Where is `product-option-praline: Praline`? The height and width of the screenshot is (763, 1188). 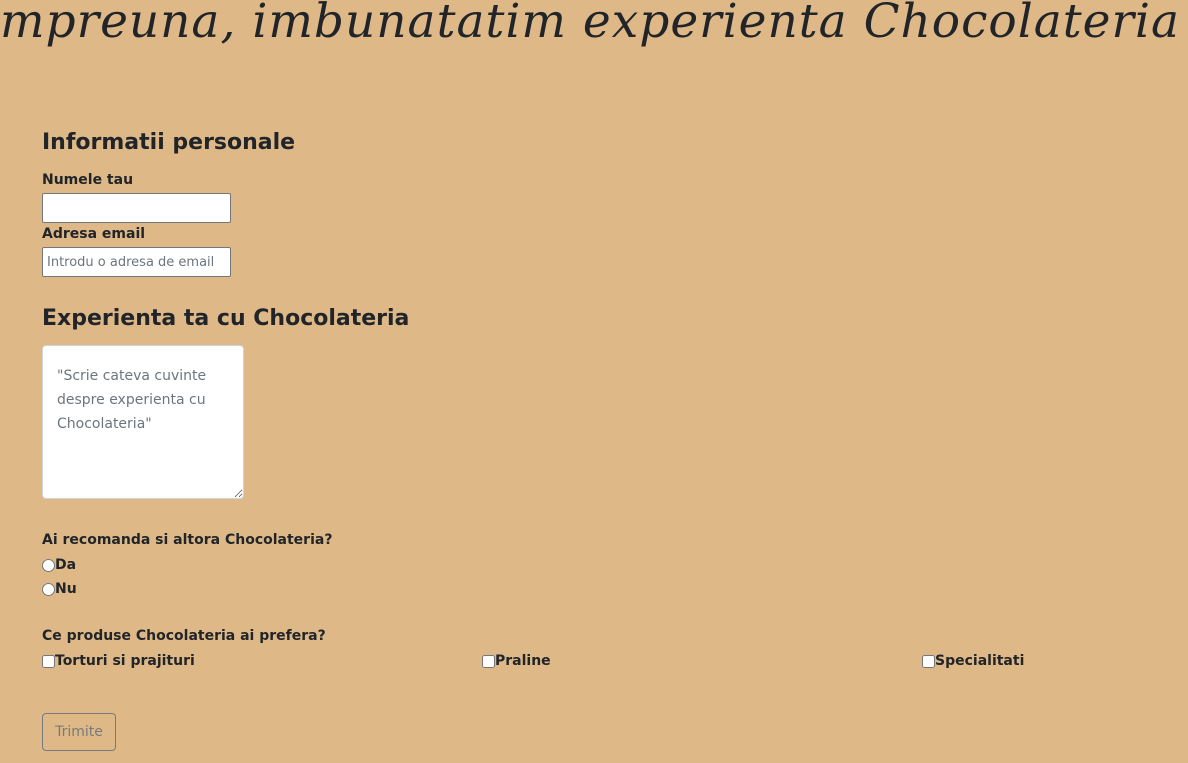
product-option-praline: Praline is located at coordinates (516, 661).